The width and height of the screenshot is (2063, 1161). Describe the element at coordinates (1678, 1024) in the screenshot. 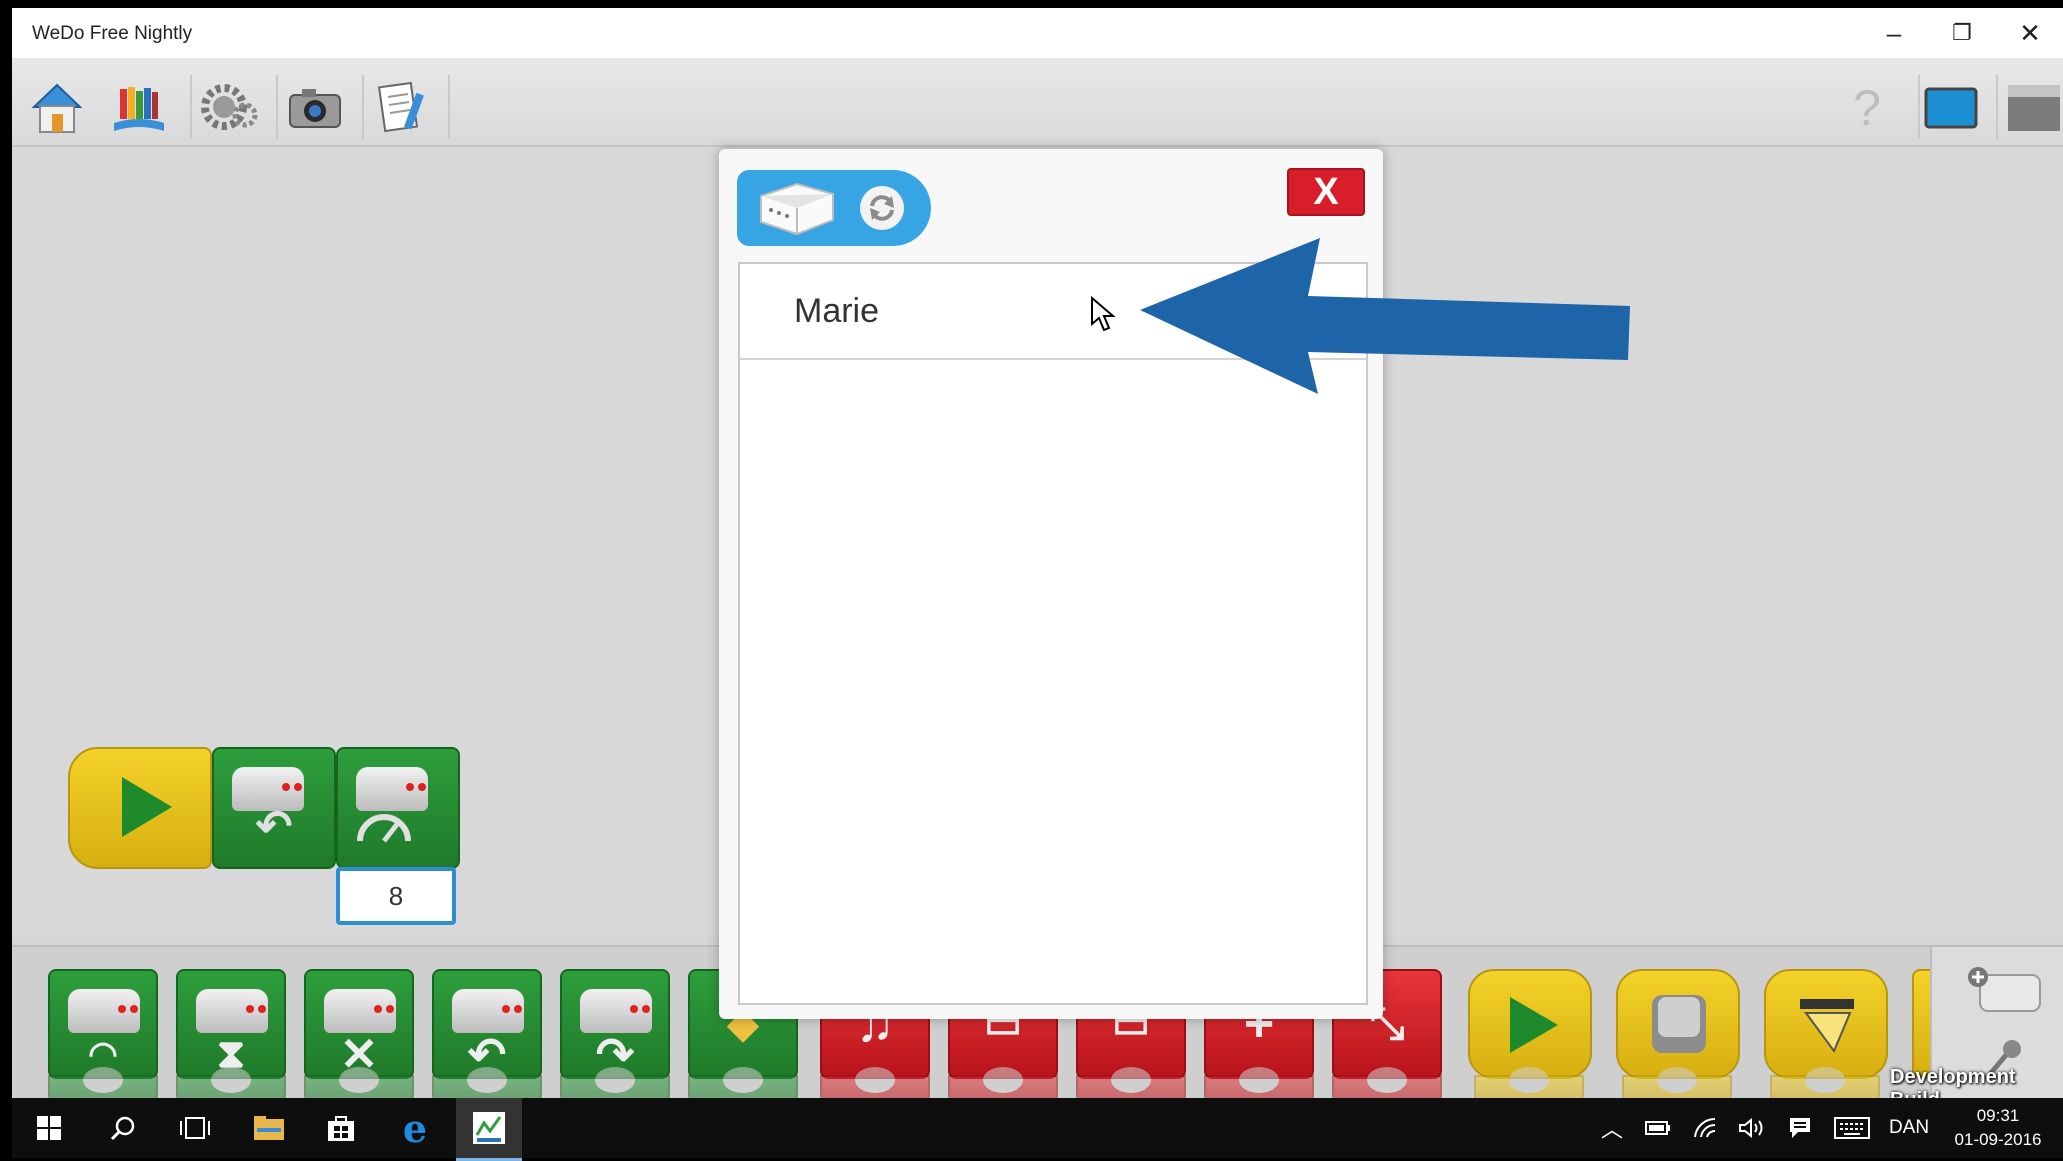

I see `palette-key-press-block` at that location.